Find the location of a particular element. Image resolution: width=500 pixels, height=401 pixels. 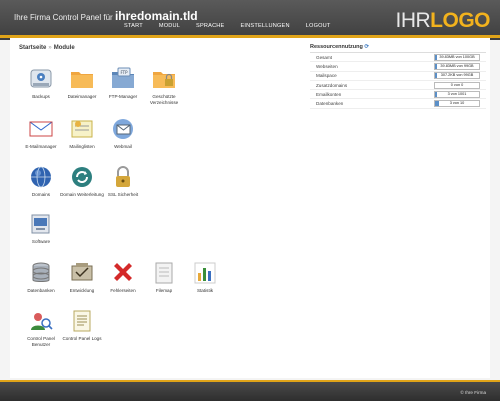

resource-value: 39.83MB von 100GB is located at coordinates (457, 56).